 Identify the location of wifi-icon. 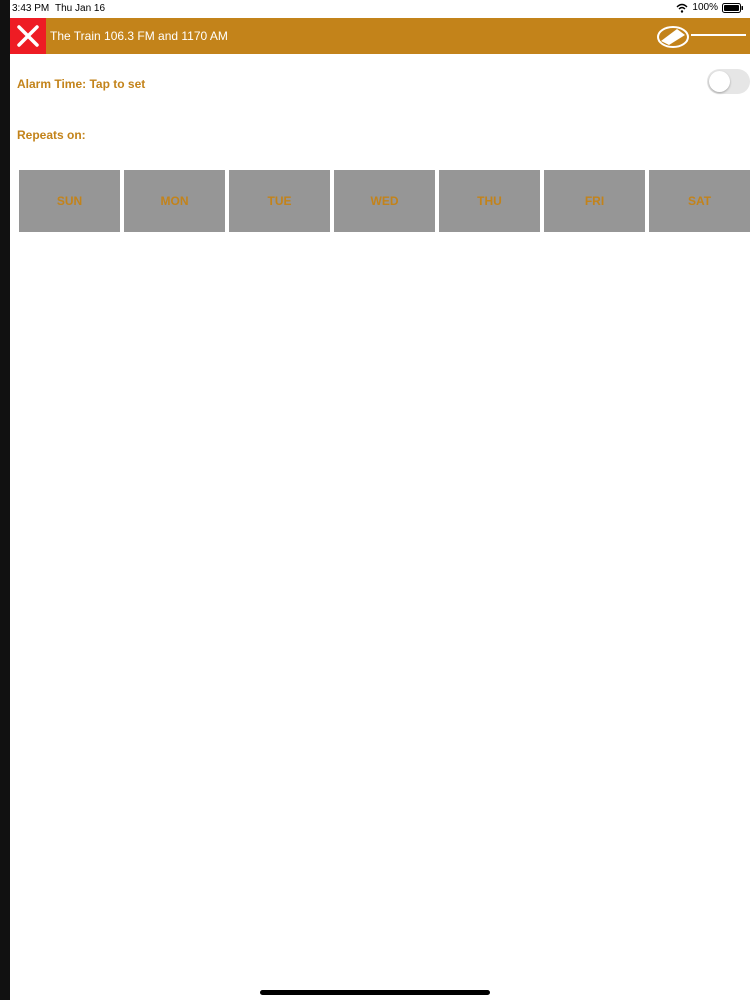
(682, 8).